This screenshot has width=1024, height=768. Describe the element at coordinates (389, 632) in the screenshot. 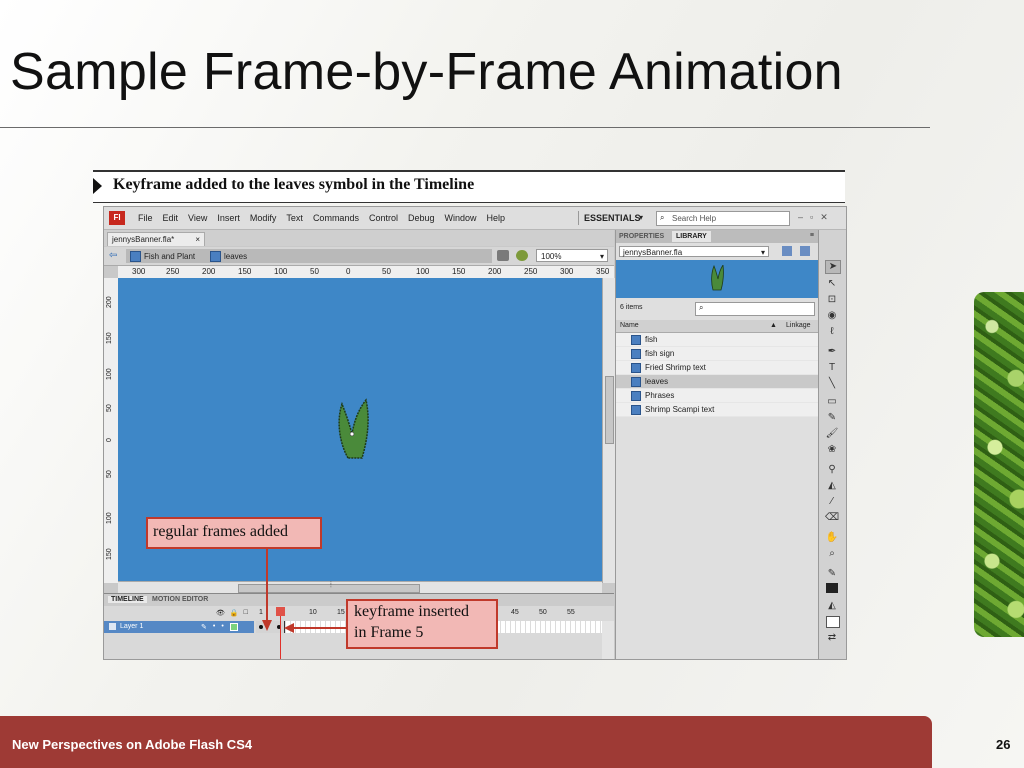

I see `callout-keyframe-line2: in Frame 5` at that location.